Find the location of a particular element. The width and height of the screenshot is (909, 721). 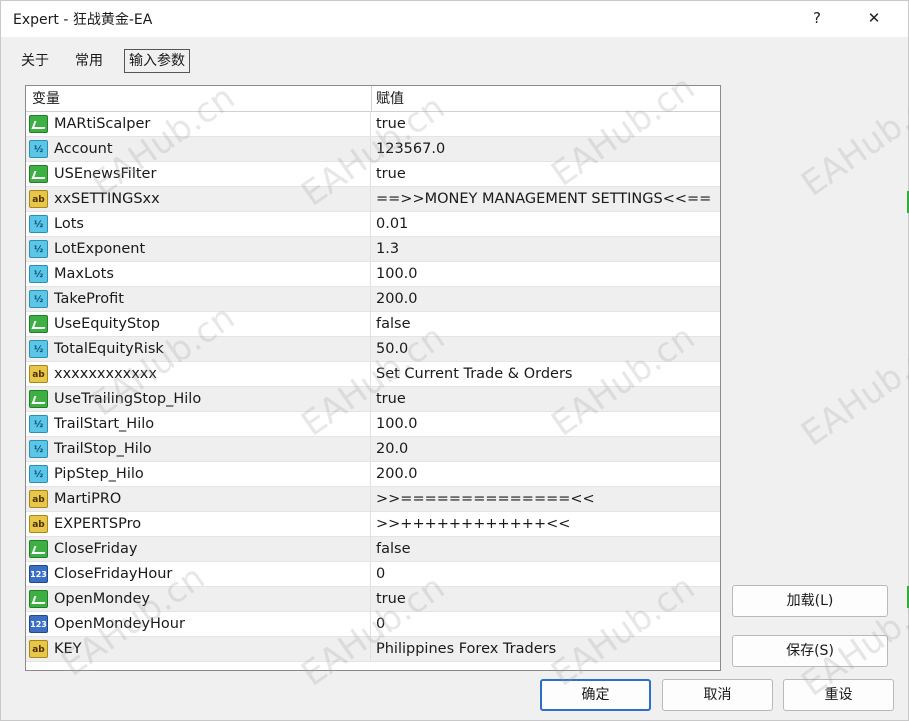

parameter-value: >>==============<< is located at coordinates (546, 499).